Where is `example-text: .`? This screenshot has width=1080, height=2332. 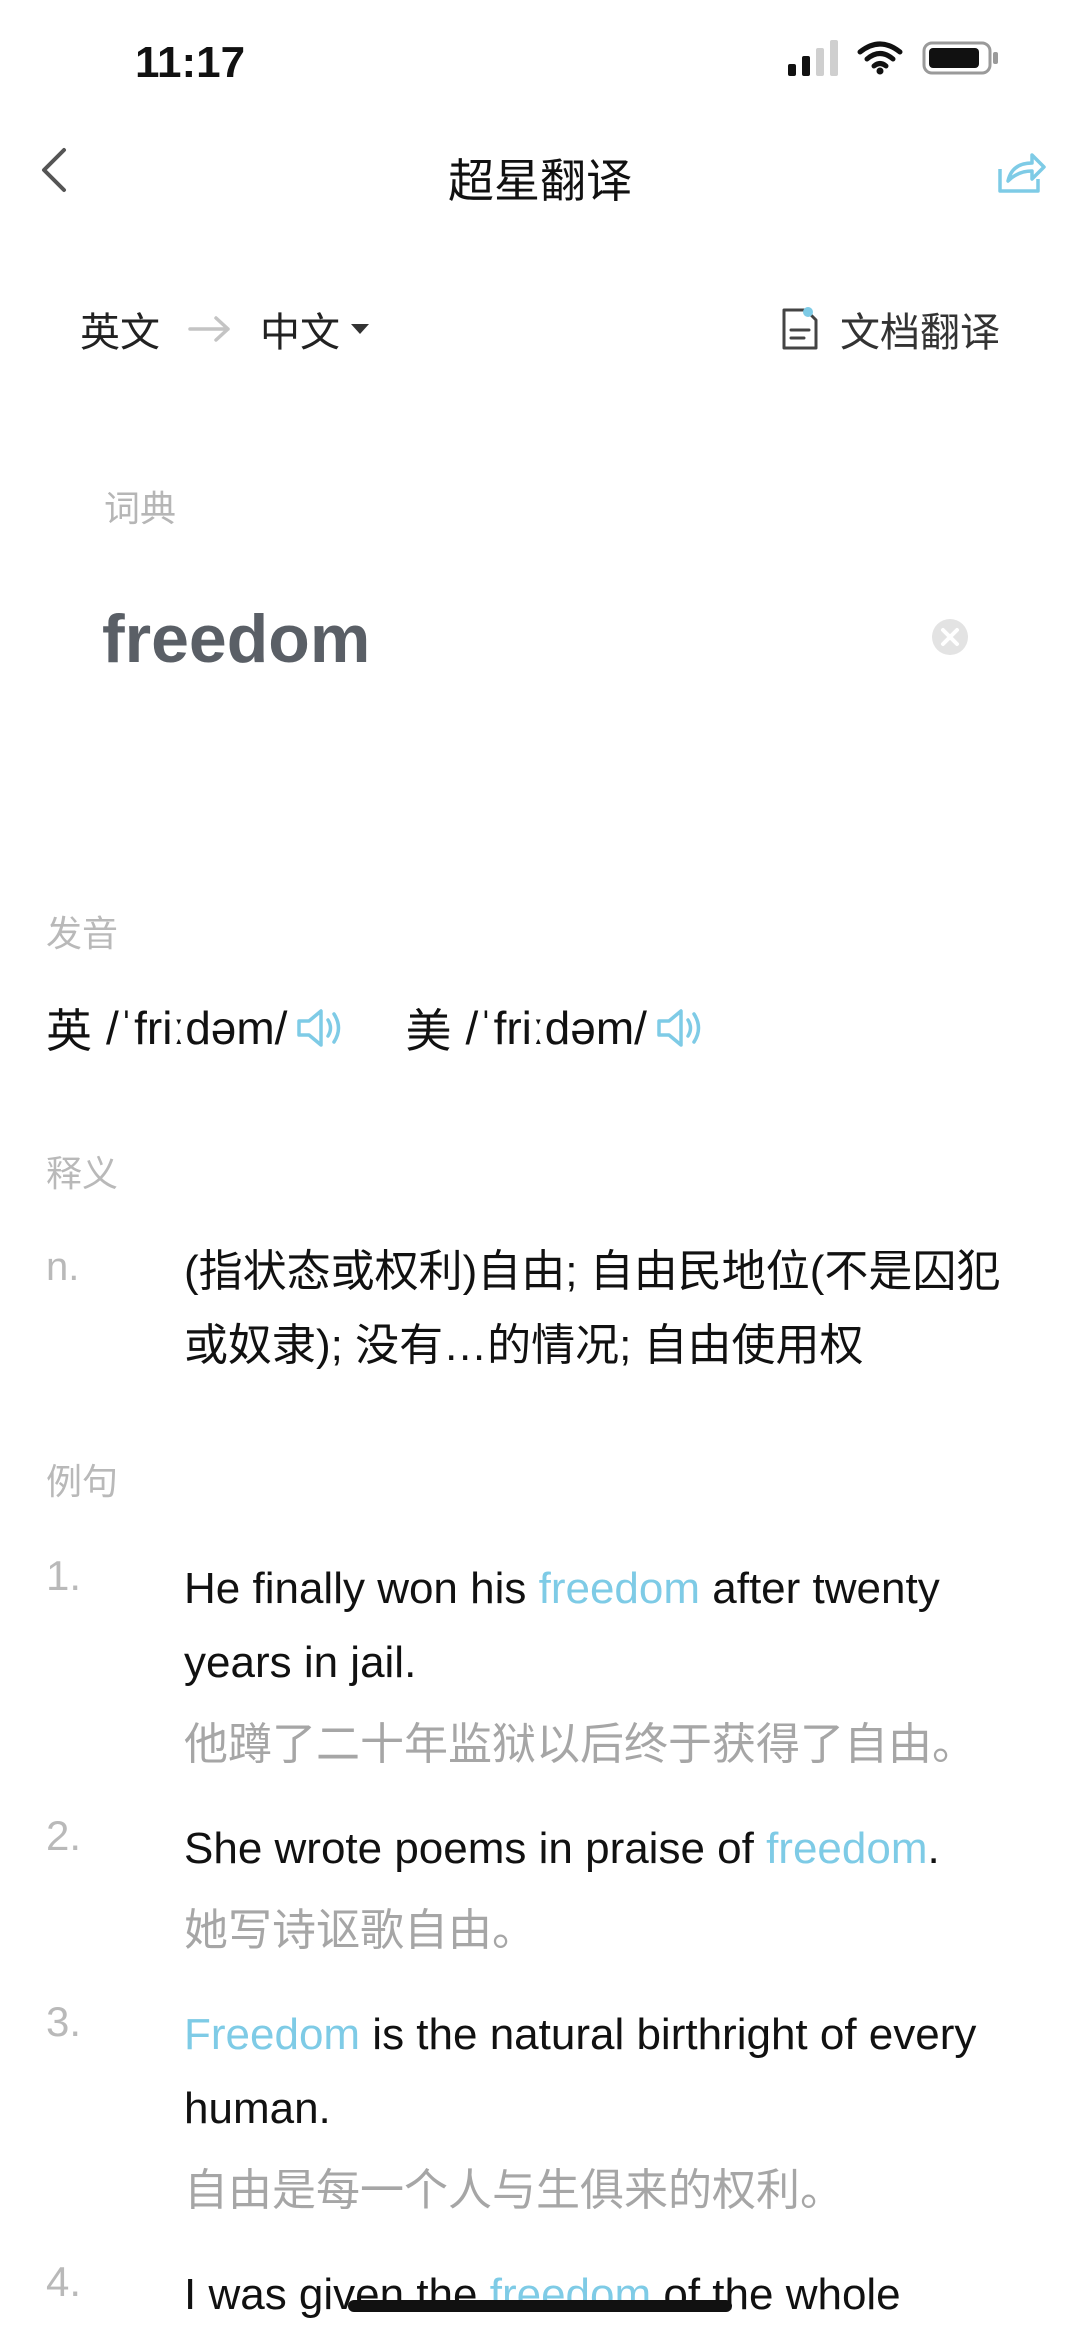 example-text: . is located at coordinates (933, 1848).